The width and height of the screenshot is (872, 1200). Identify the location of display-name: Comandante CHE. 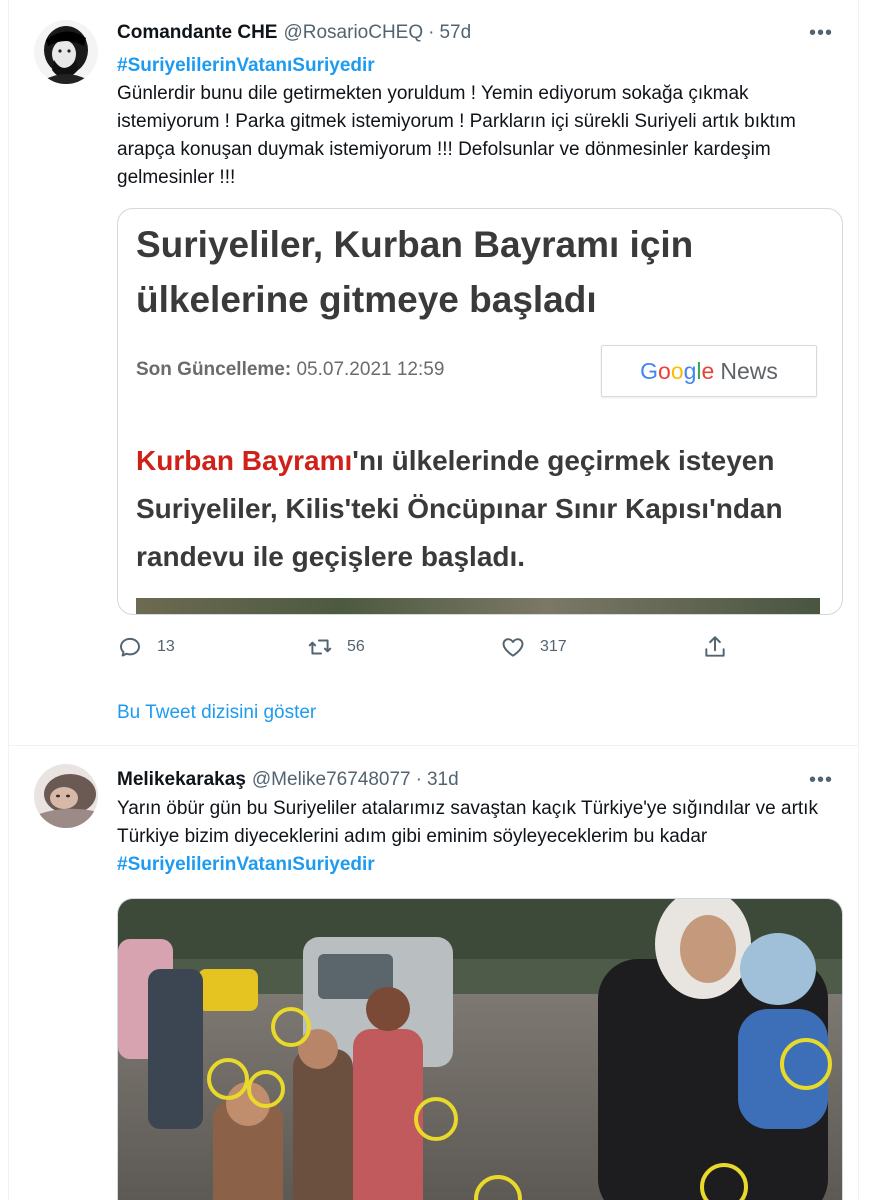
(197, 33).